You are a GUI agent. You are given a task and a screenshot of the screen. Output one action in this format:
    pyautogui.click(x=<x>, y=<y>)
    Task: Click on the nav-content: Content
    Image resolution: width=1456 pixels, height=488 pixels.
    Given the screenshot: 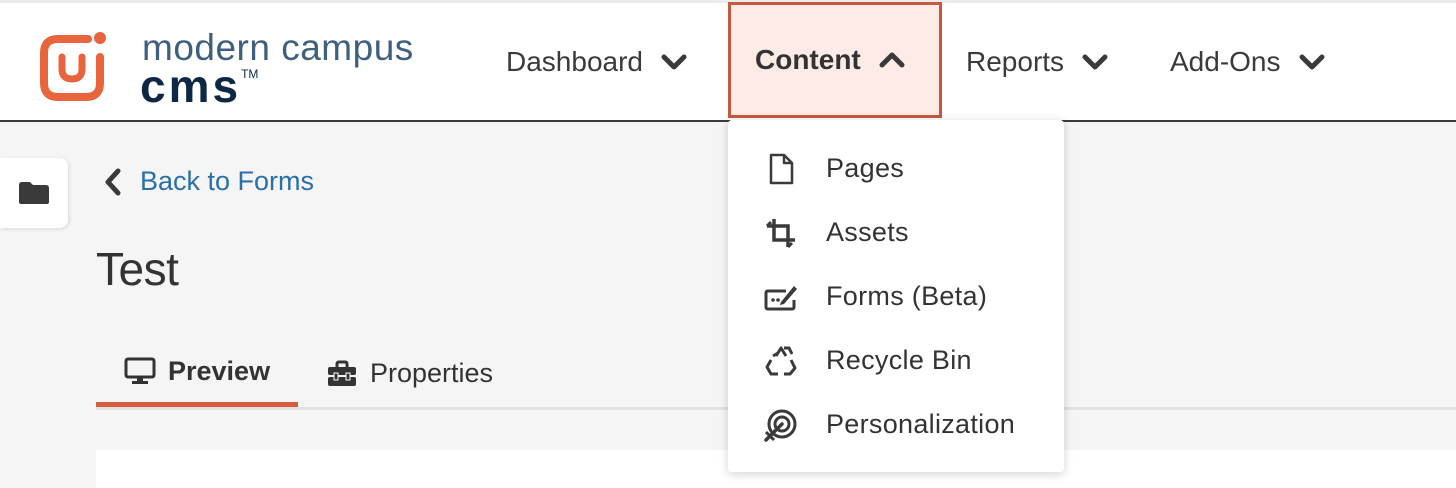 What is the action you would take?
    pyautogui.click(x=835, y=60)
    